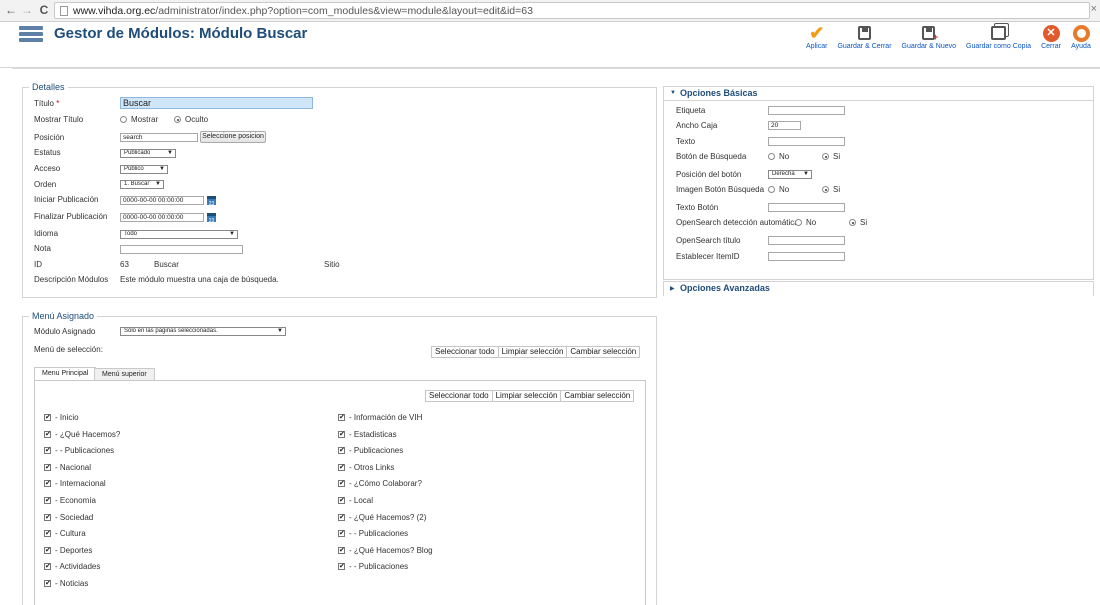 This screenshot has width=1100, height=605. What do you see at coordinates (806, 141) in the screenshot?
I see `text-input` at bounding box center [806, 141].